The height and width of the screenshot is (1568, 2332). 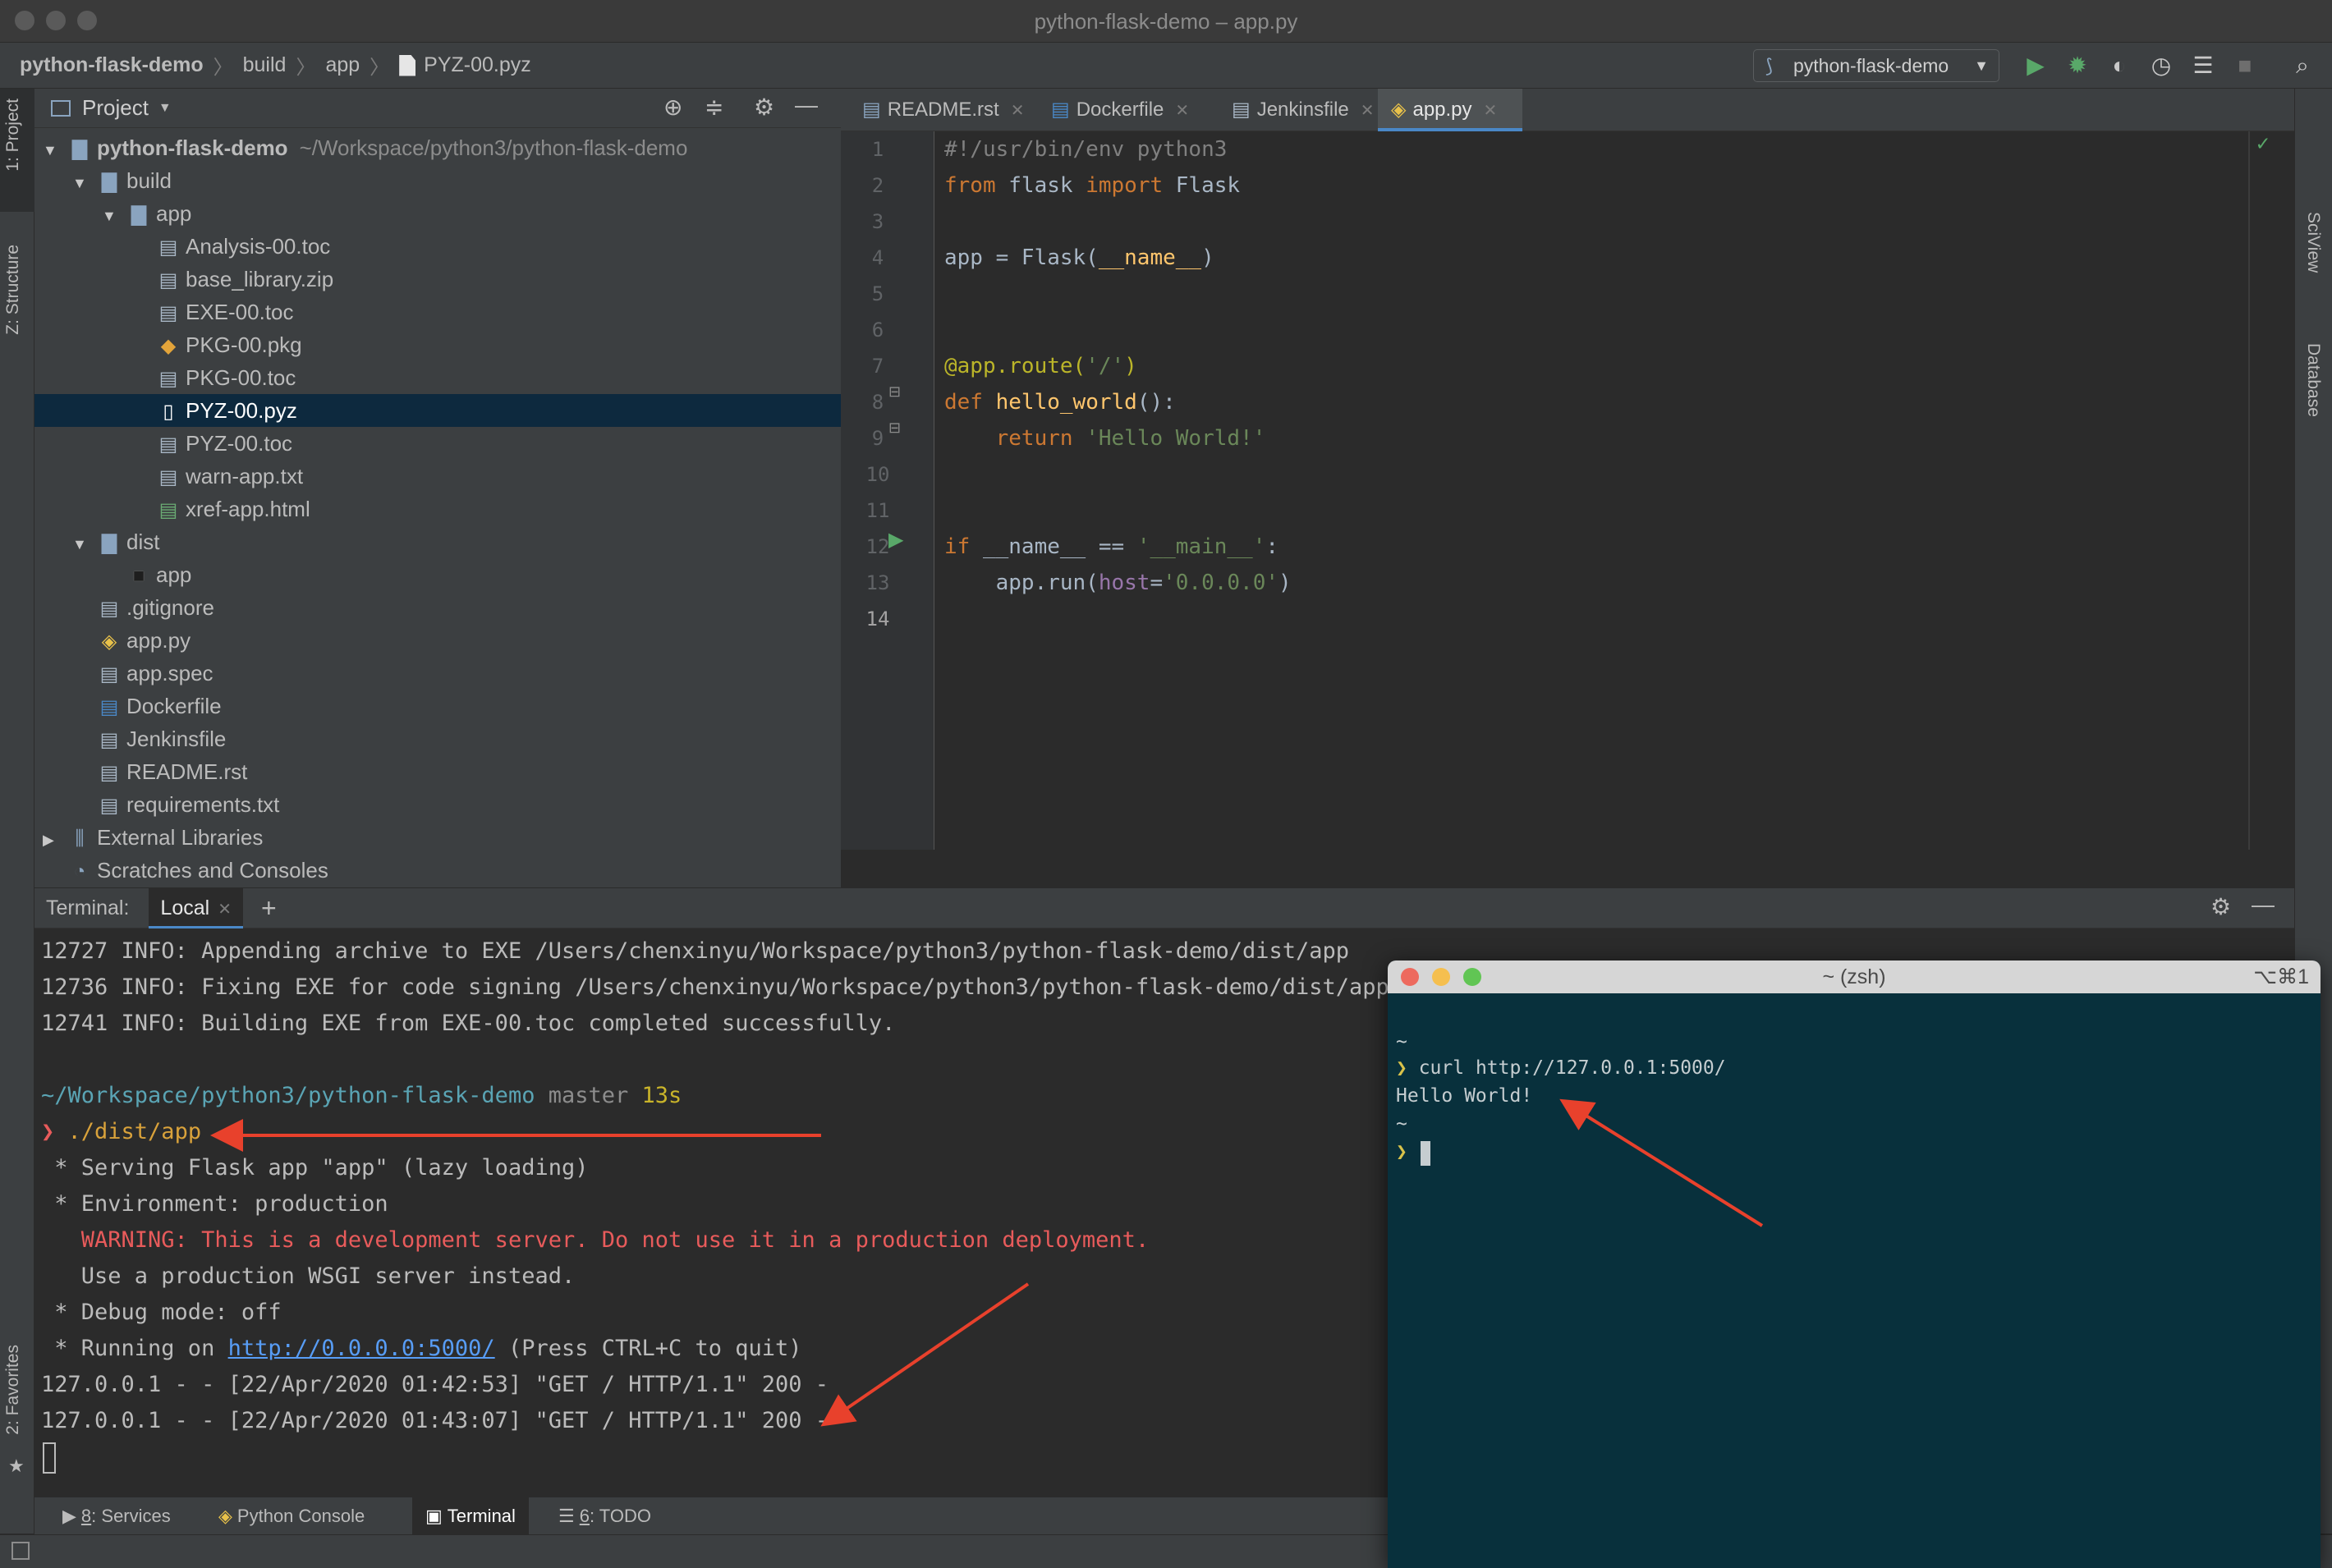 I want to click on tab-app-py: ◈ app.py ✕, so click(x=1450, y=110).